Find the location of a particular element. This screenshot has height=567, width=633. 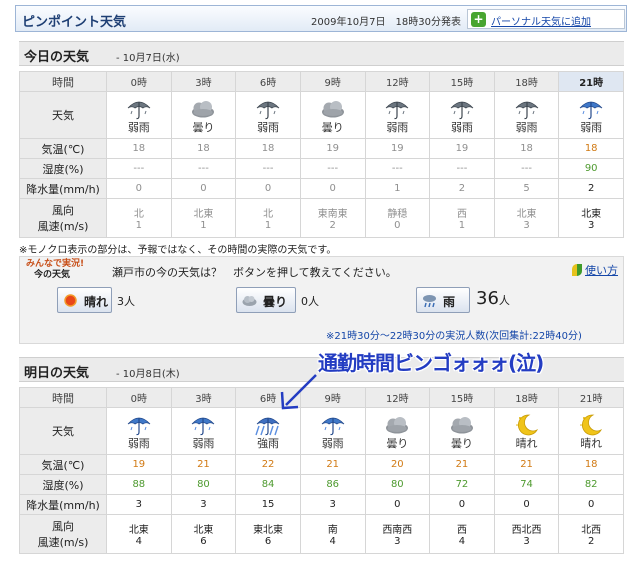

live-report-badge: みんなで実況! 今の天気 is located at coordinates (56, 270).